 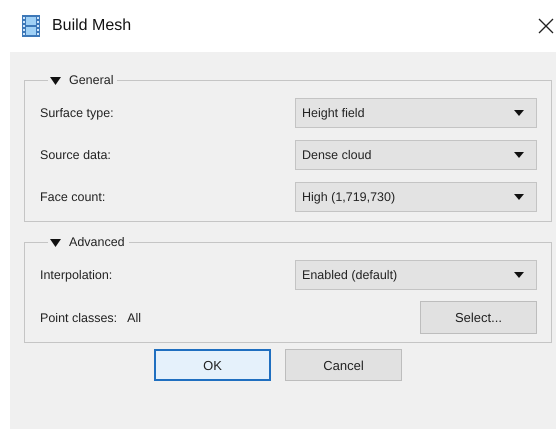 What do you see at coordinates (546, 26) in the screenshot?
I see `close-icon` at bounding box center [546, 26].